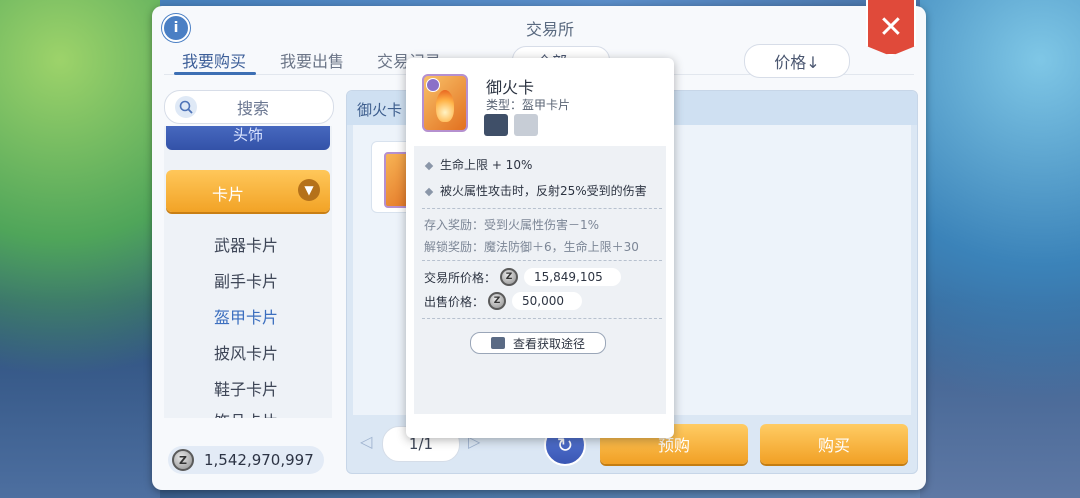  What do you see at coordinates (312, 60) in the screenshot?
I see `tab-sell: 我要出售` at bounding box center [312, 60].